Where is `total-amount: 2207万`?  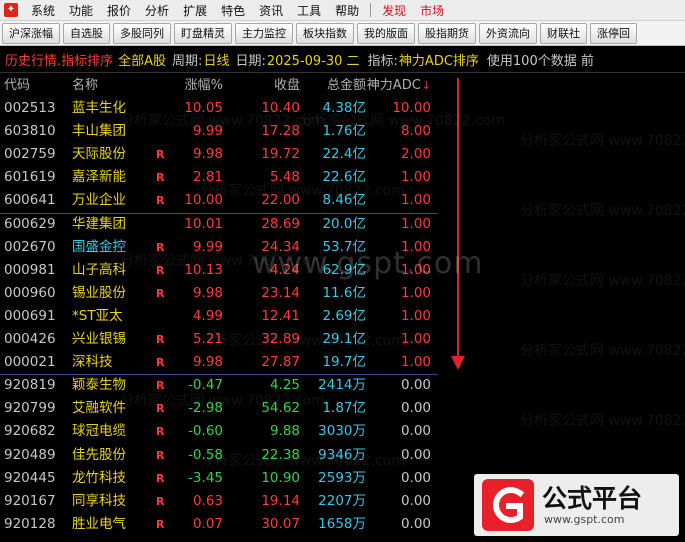 total-amount: 2207万 is located at coordinates (342, 500).